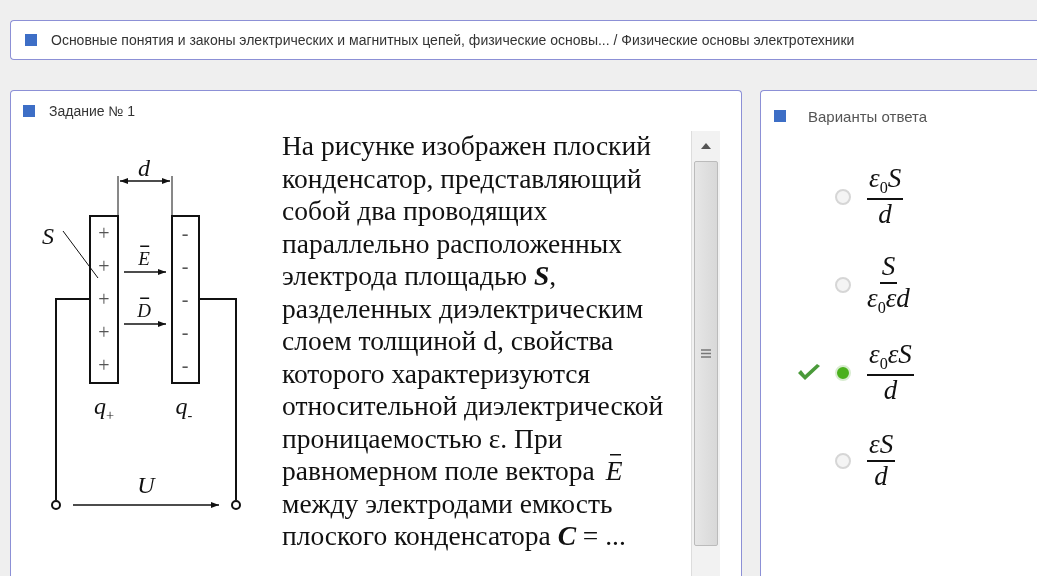 Image resolution: width=1037 pixels, height=576 pixels. What do you see at coordinates (890, 373) in the screenshot?
I see `answer-formula: ε$_{0}$εS d` at bounding box center [890, 373].